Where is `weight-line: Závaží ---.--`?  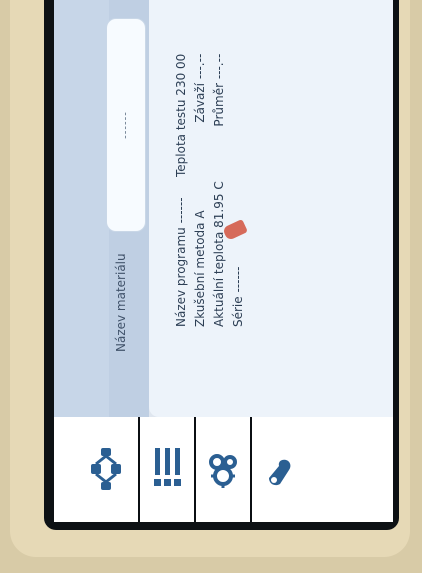
weight-line: Závaží ---.-- is located at coordinates (200, 88).